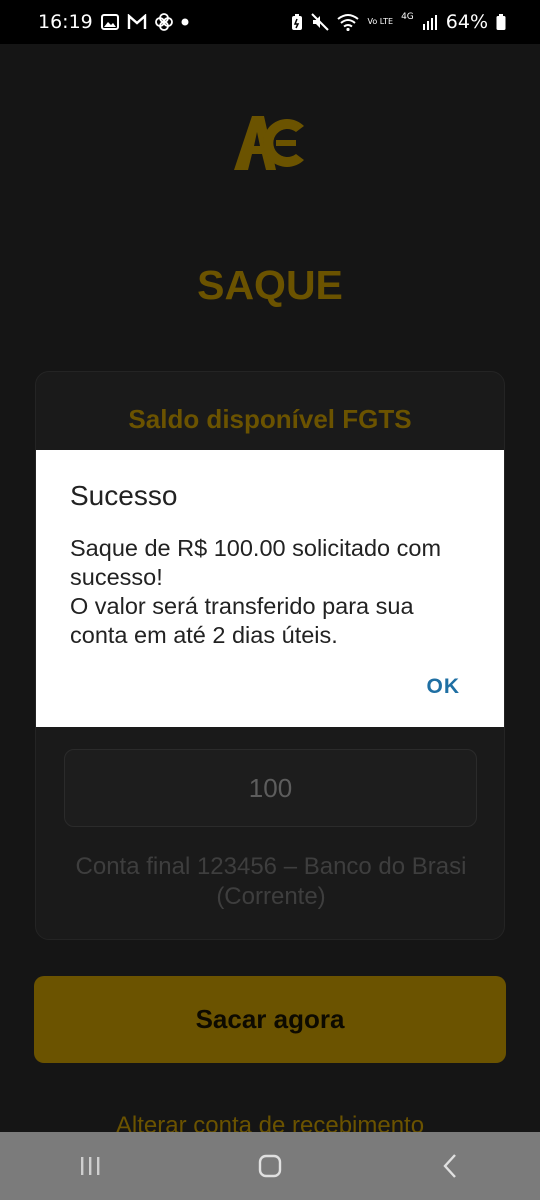  I want to click on account-line-2: (Corrente), so click(271, 896).